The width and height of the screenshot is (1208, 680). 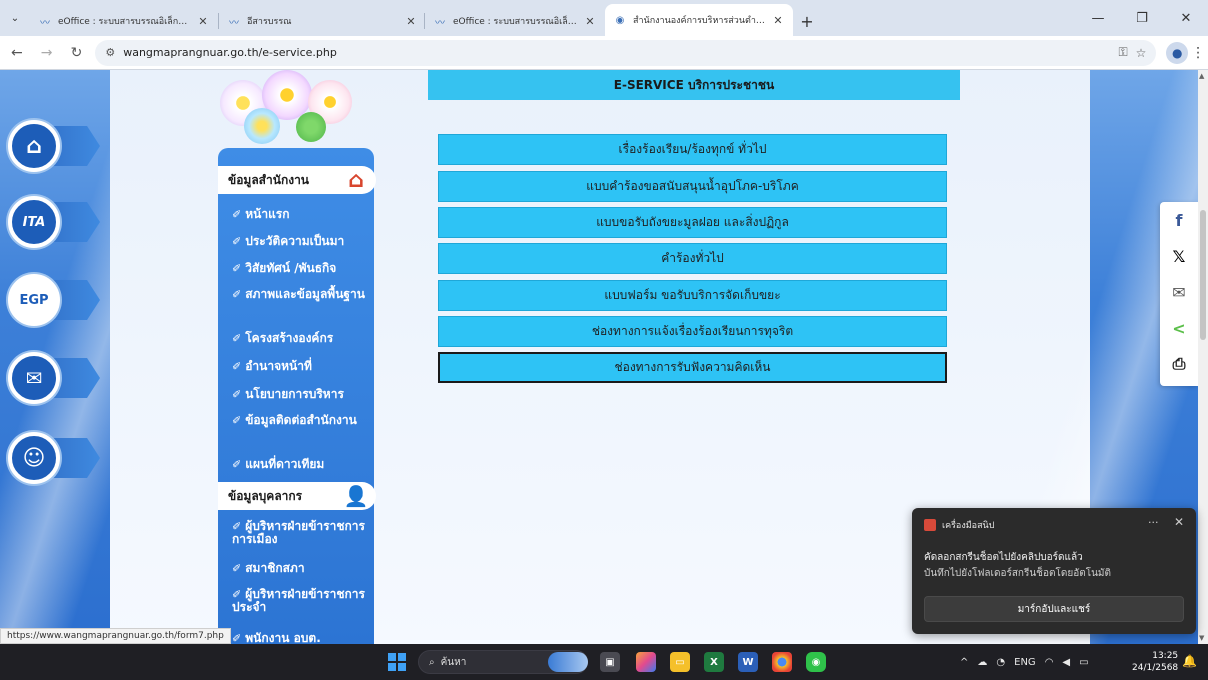 I want to click on notification-body: บันทึกไปยังโฟลเดอร์สกรีนช็อตโดยอัตโนมัติ, so click(x=1017, y=573).